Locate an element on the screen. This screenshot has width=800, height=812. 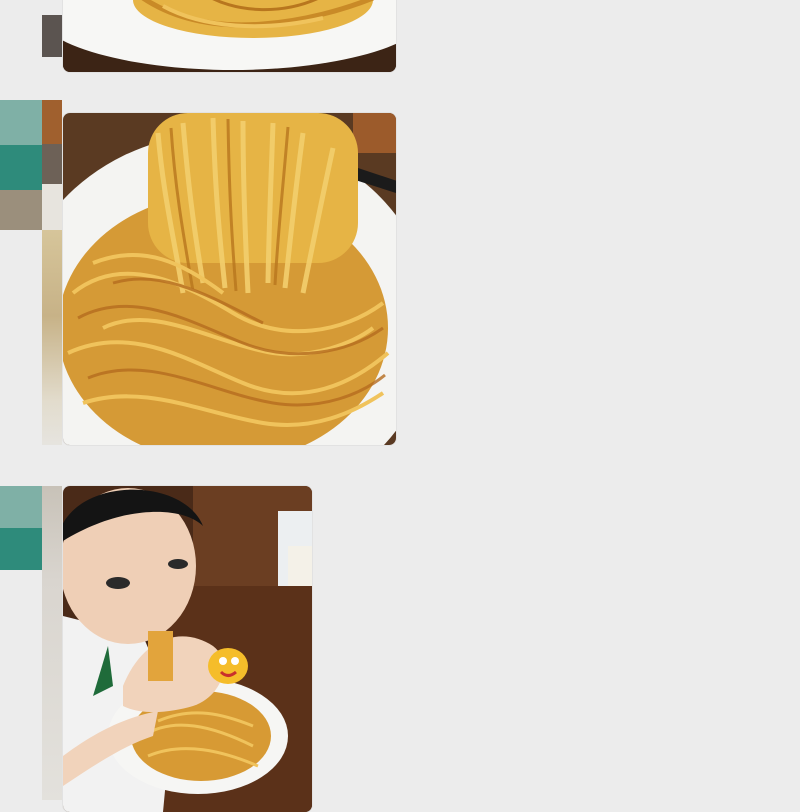
photo-child-eating-pasta is located at coordinates (187, 649).